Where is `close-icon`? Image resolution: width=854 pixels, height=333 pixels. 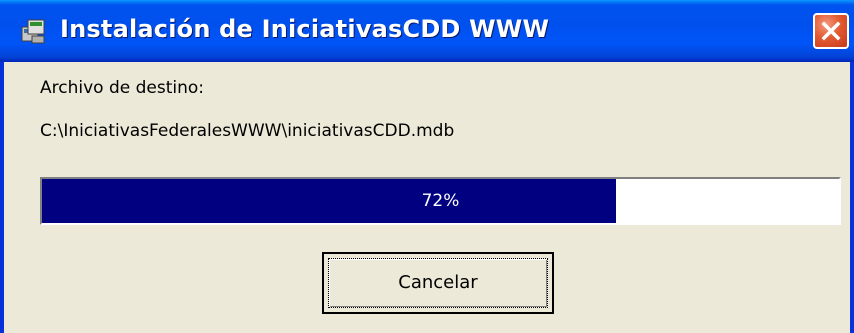
close-icon is located at coordinates (831, 31).